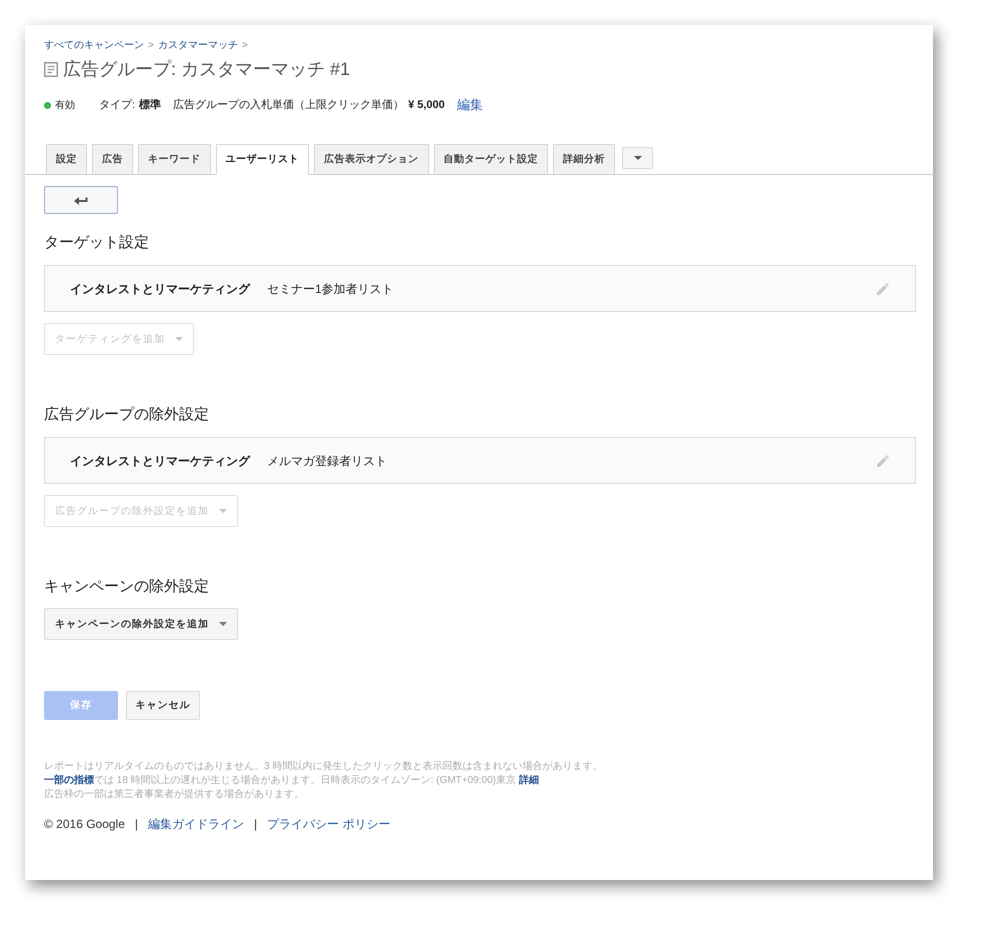 Image resolution: width=982 pixels, height=929 pixels. What do you see at coordinates (328, 824) in the screenshot?
I see `footer-link: プライバシー ポリシー` at bounding box center [328, 824].